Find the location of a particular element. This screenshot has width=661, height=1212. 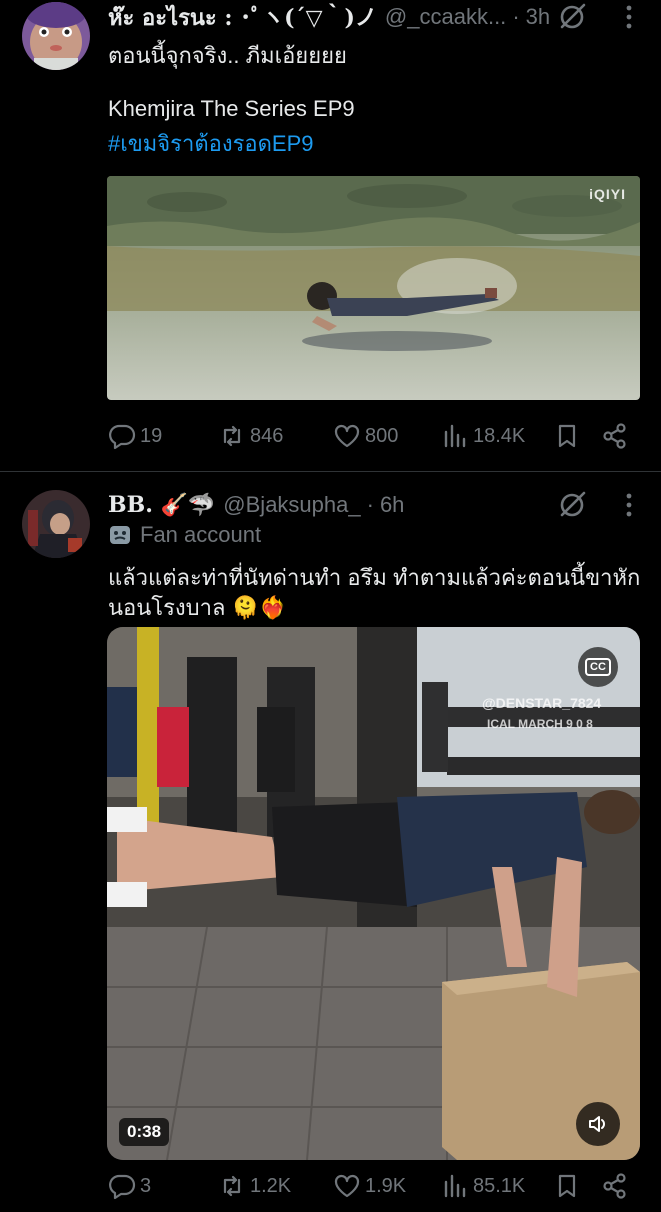

tweet-actions: 19 846 800 18.4K is located at coordinates (368, 442).